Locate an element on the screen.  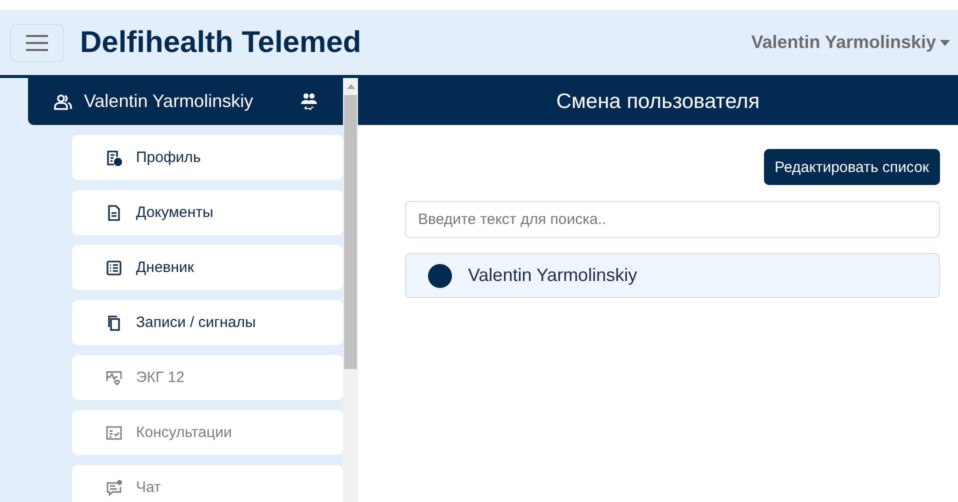
chat-icon is located at coordinates (114, 488).